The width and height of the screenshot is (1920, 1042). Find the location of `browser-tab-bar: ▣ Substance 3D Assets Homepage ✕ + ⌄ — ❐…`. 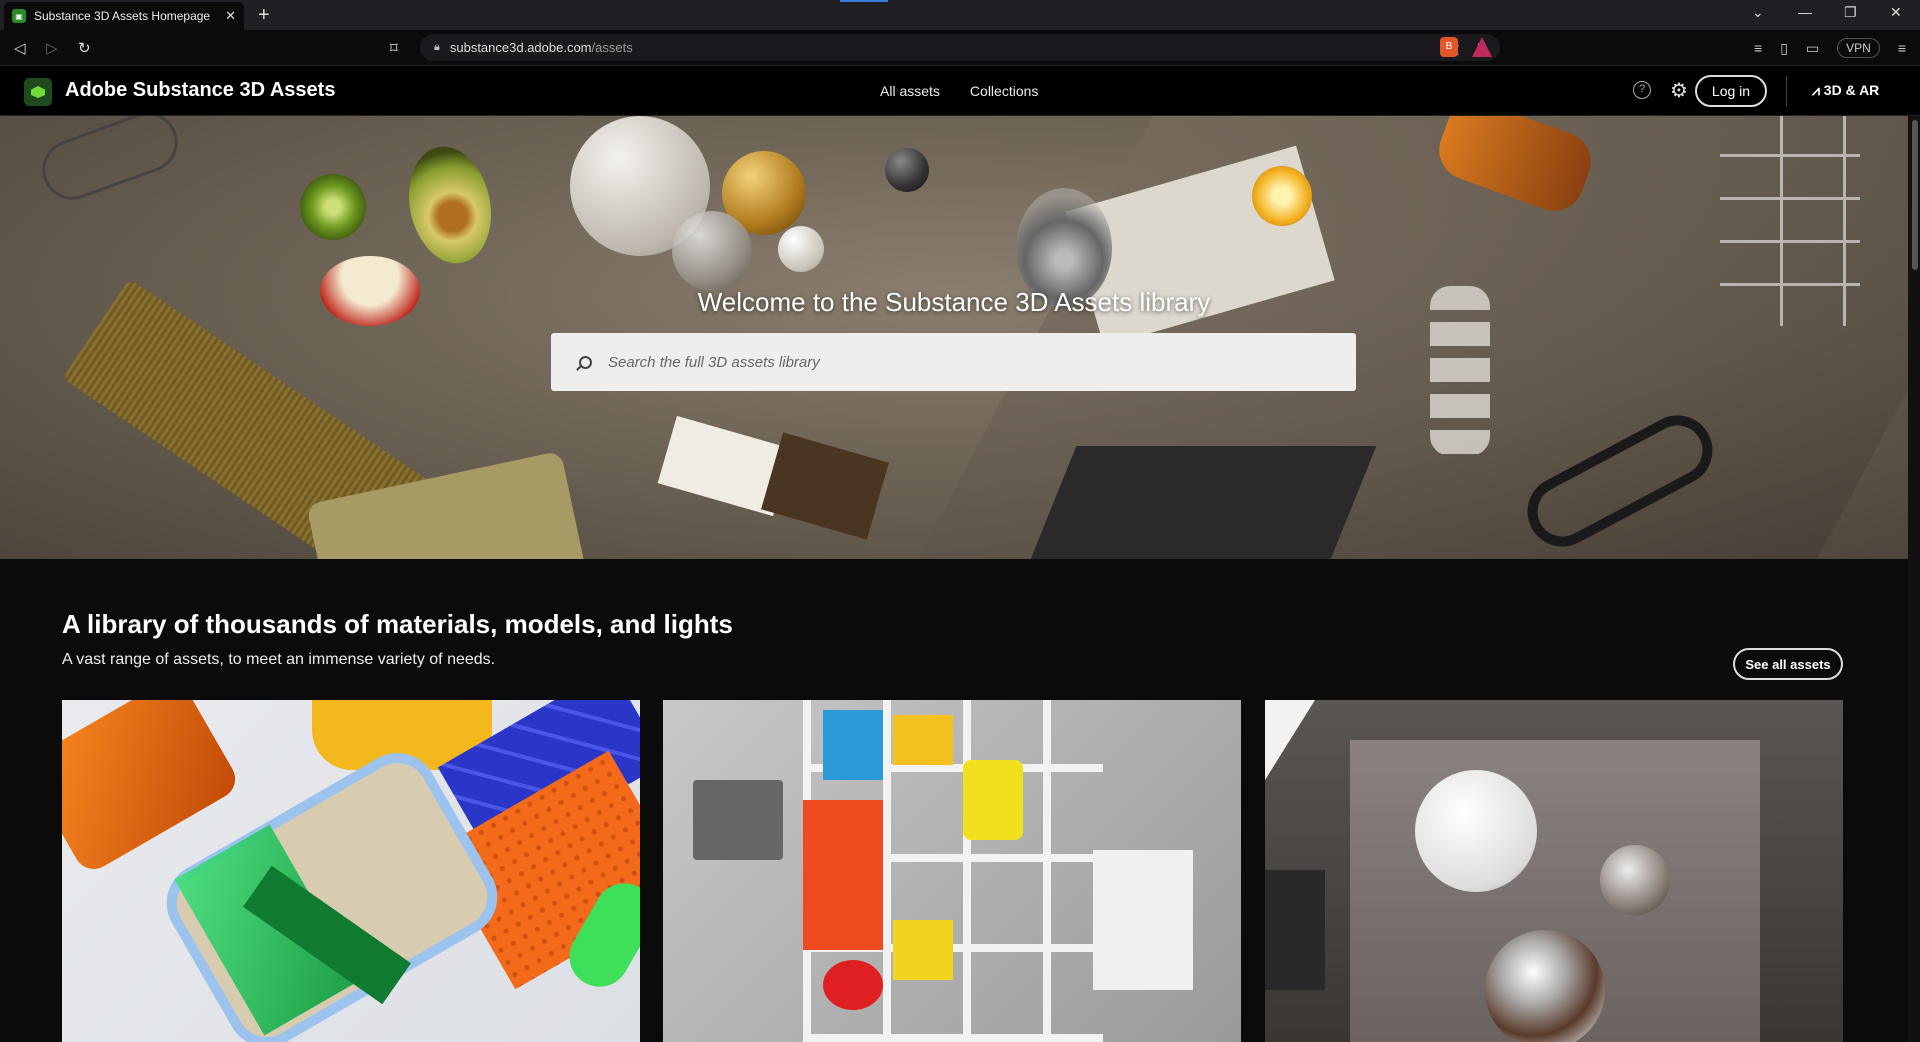

browser-tab-bar: ▣ Substance 3D Assets Homepage ✕ + ⌄ — ❐… is located at coordinates (960, 15).